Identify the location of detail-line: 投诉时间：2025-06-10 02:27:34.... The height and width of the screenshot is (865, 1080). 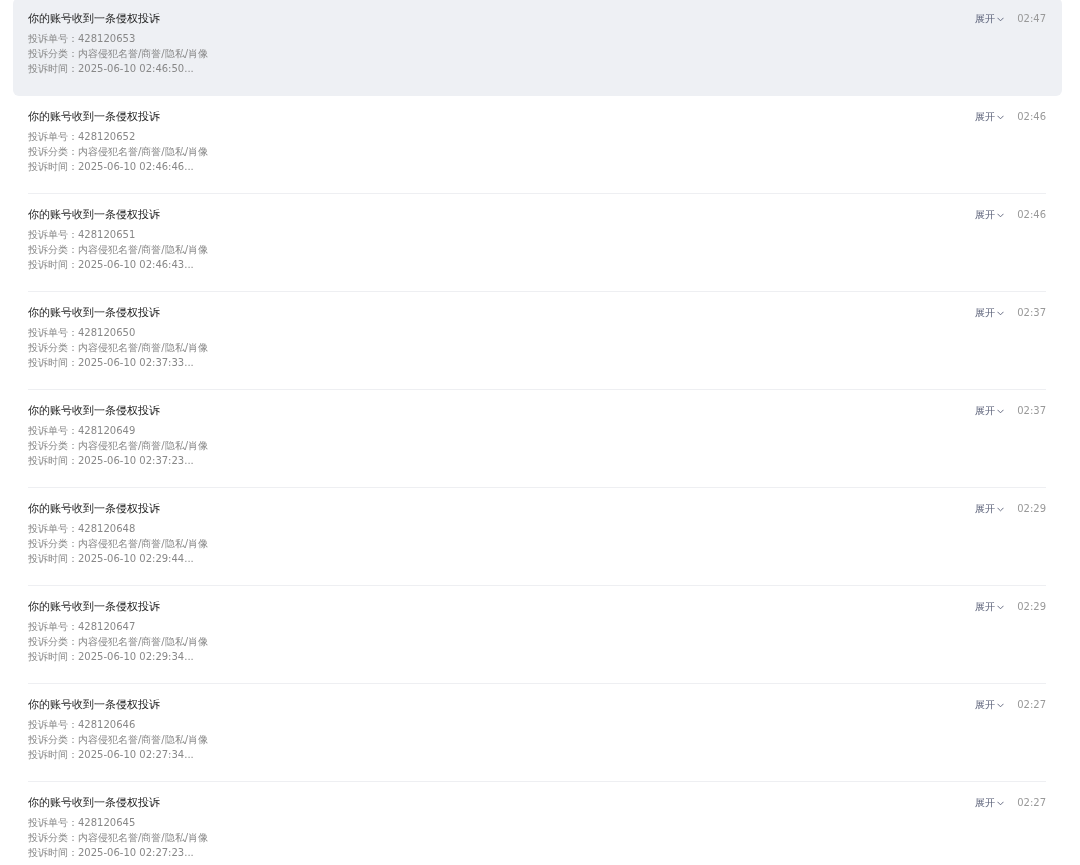
(111, 755).